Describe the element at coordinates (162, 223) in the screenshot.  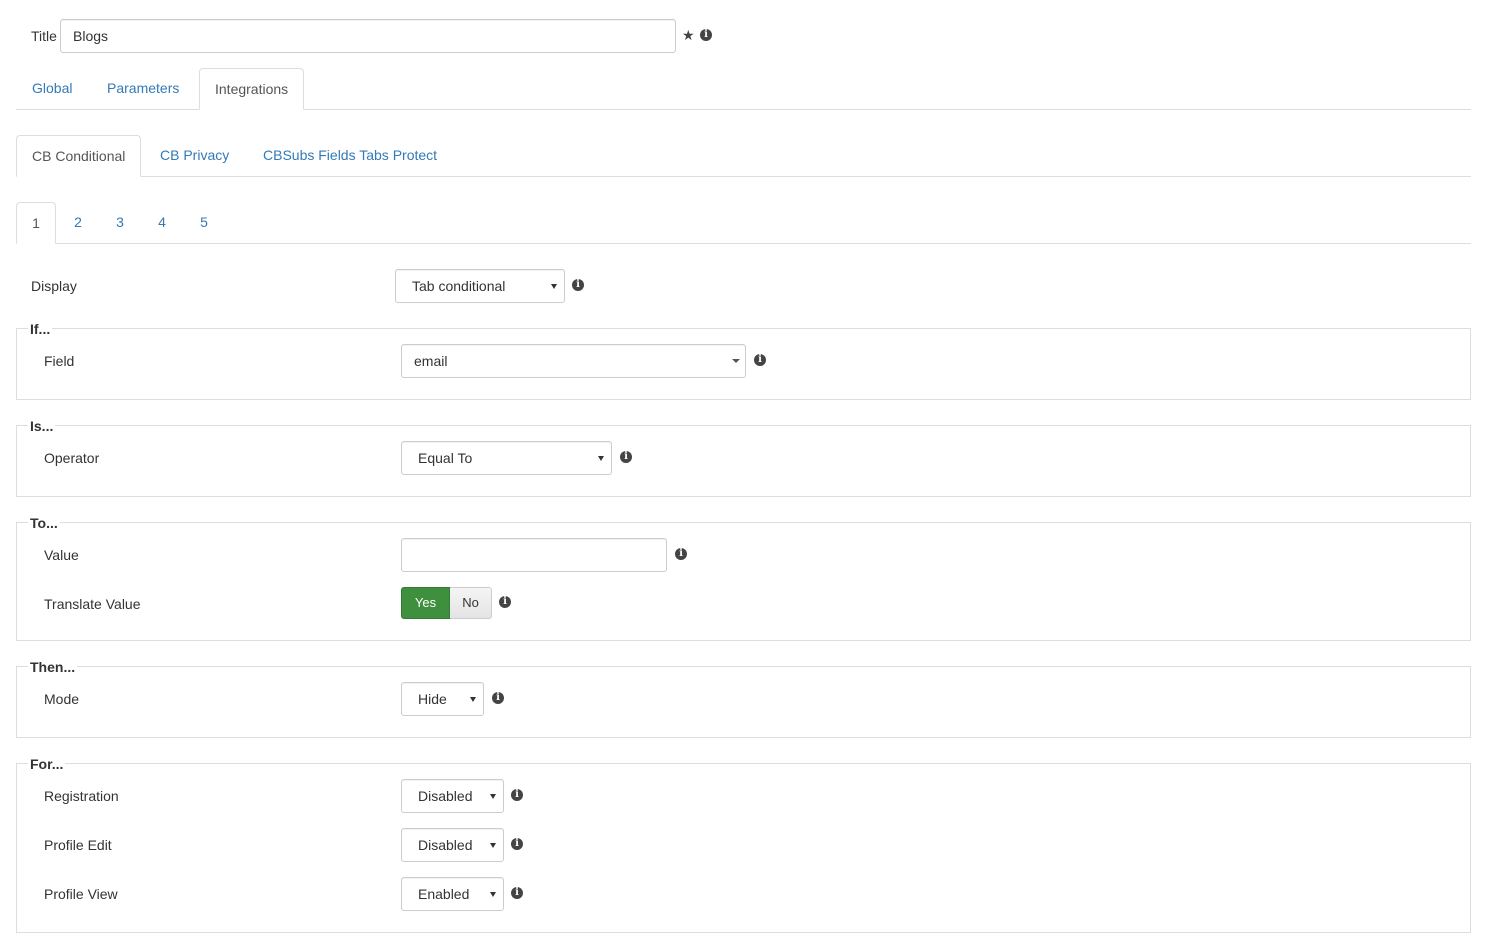
I see `tab-condition-4: 4` at that location.